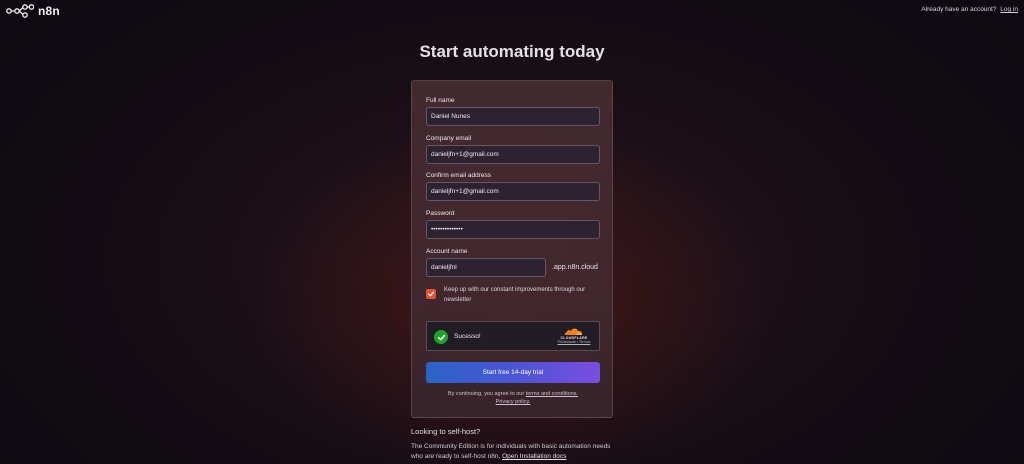 This screenshot has height=464, width=1024. Describe the element at coordinates (467, 336) in the screenshot. I see `captcha-status: Sucesso!` at that location.